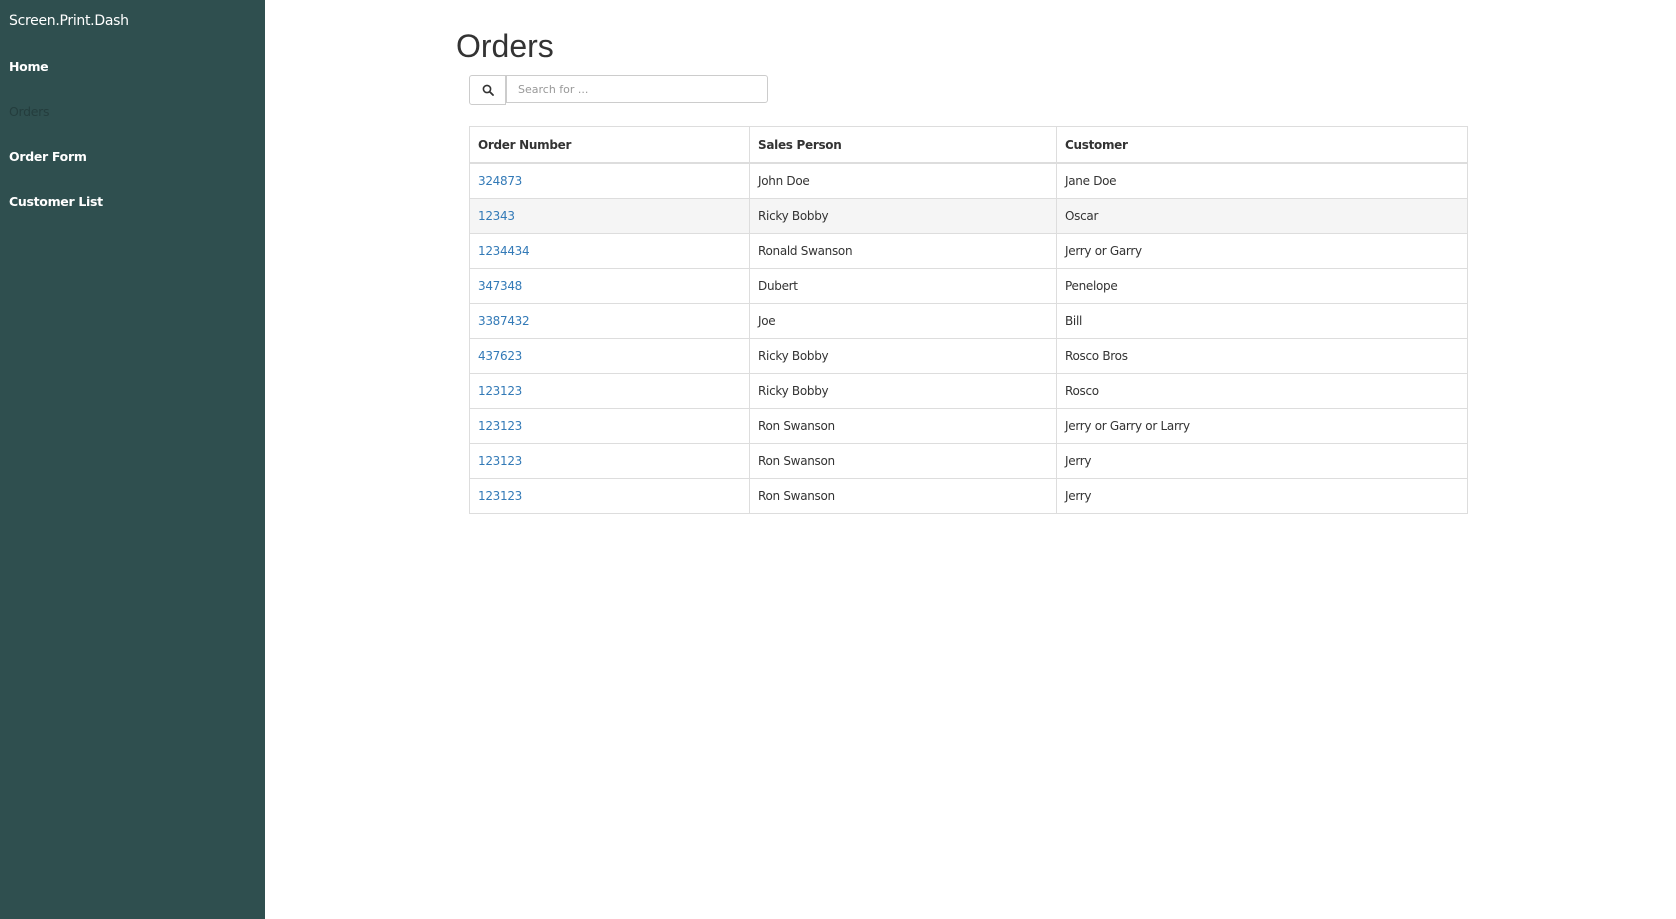  Describe the element at coordinates (29, 66) in the screenshot. I see `sidebar-item-home: Home` at that location.